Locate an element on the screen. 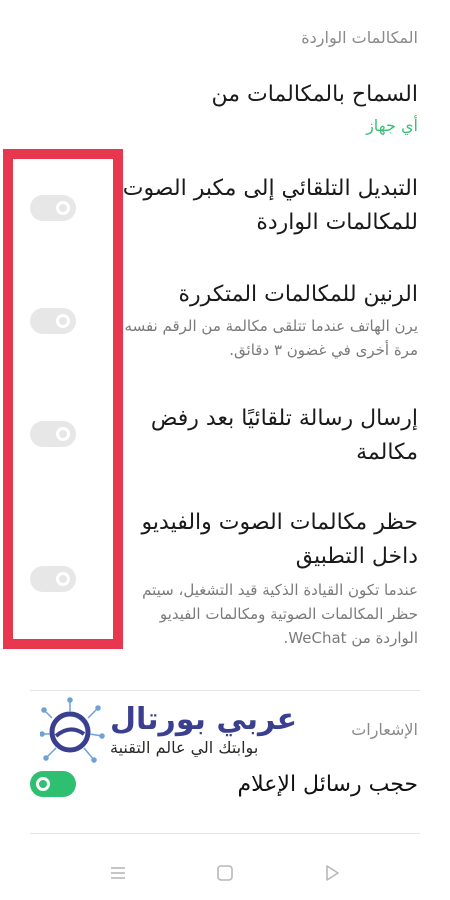 The width and height of the screenshot is (450, 900). section-header-incoming-calls: المكالمات الواردة is located at coordinates (359, 37).